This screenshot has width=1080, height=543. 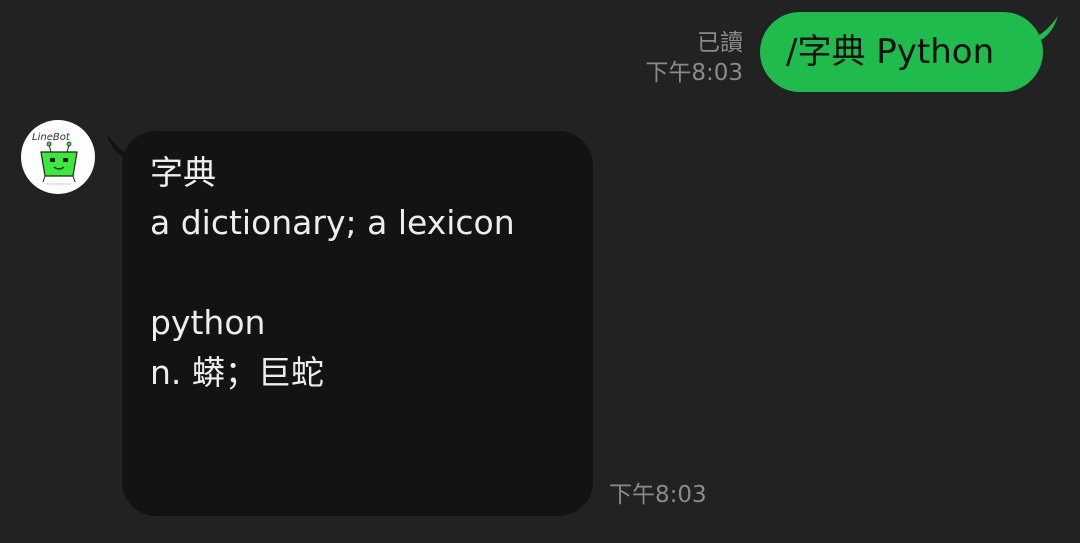 I want to click on incoming-timestamp: 下午8:03, so click(x=658, y=495).